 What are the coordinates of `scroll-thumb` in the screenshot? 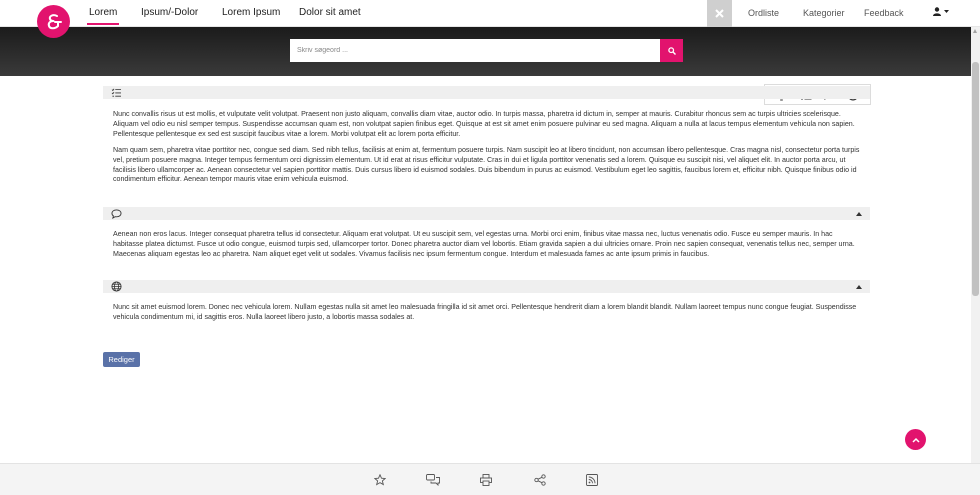 It's located at (975, 179).